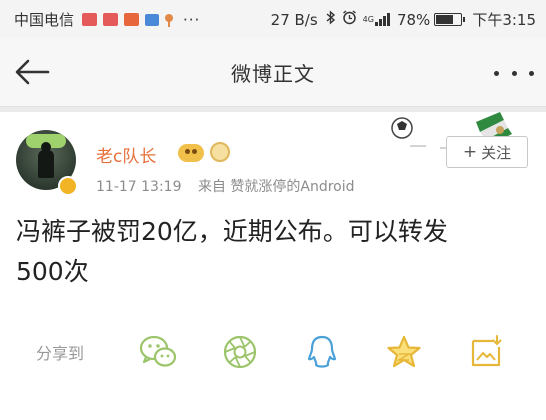 The height and width of the screenshot is (420, 546). What do you see at coordinates (90, 19) in the screenshot?
I see `message-notification-icon` at bounding box center [90, 19].